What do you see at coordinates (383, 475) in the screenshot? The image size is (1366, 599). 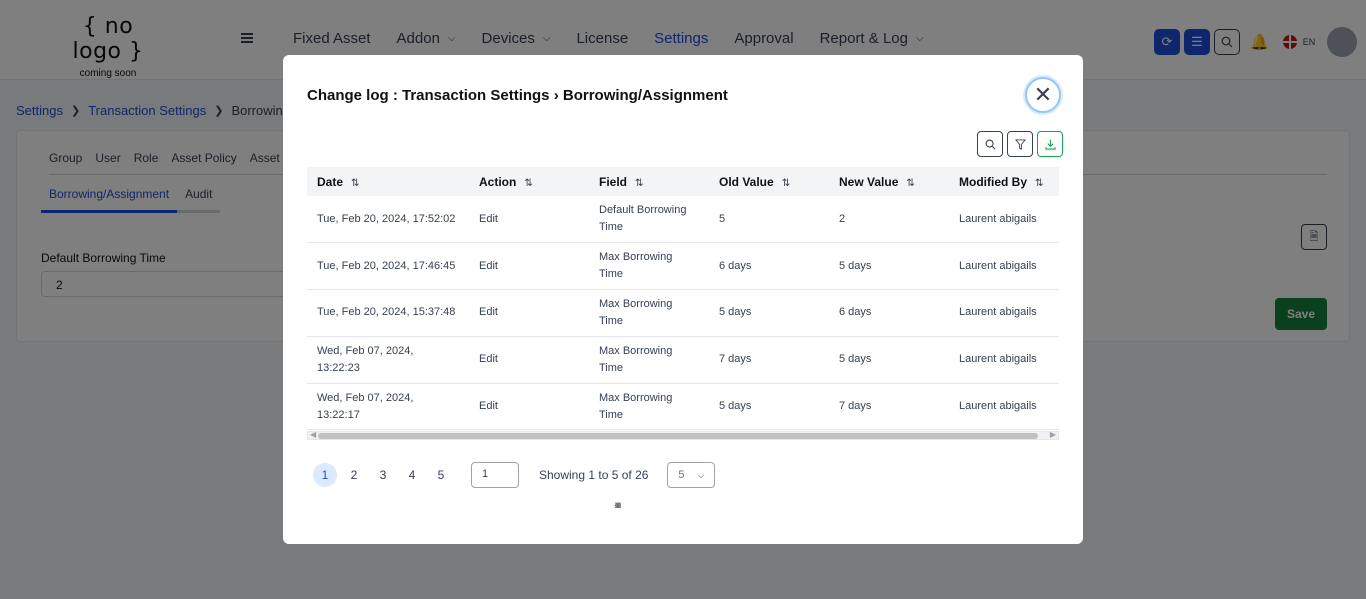 I see `page-button-3: 3` at bounding box center [383, 475].